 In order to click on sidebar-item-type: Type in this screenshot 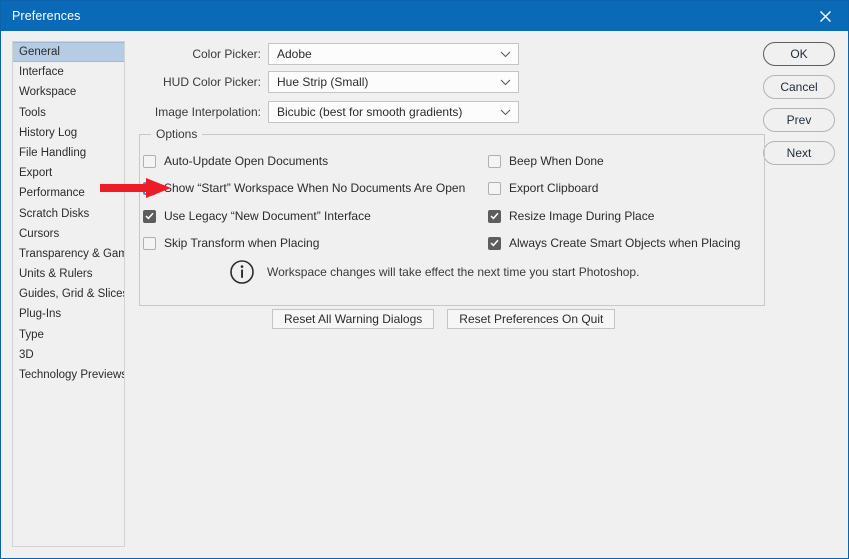, I will do `click(68, 335)`.